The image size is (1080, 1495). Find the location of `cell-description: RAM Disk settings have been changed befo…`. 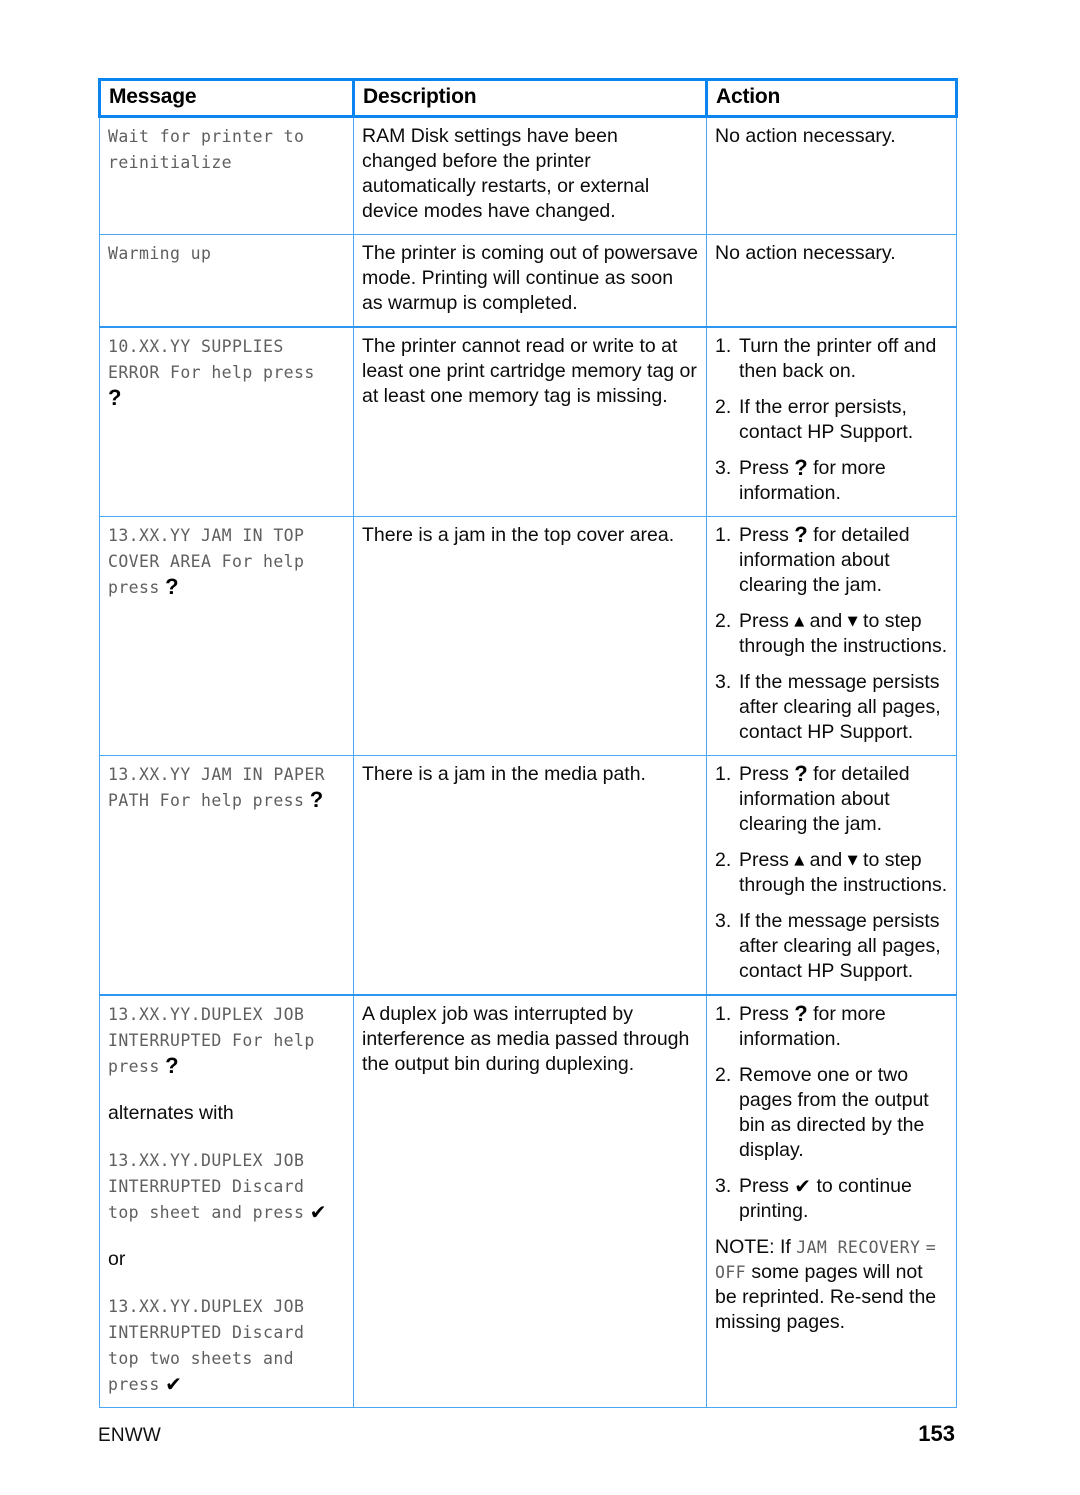

cell-description: RAM Disk settings have been changed befo… is located at coordinates (530, 175).